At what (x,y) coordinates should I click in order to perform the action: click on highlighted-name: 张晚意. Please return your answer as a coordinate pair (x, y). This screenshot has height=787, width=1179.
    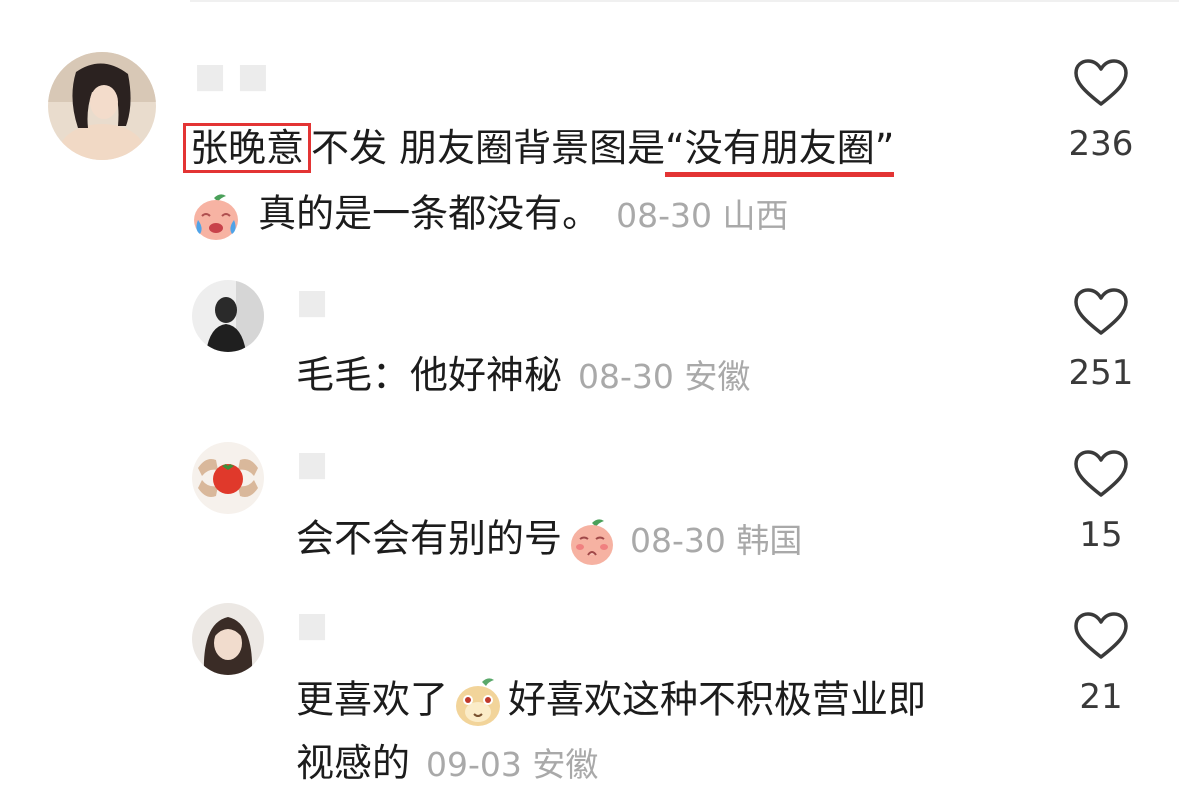
    Looking at the image, I should click on (247, 148).